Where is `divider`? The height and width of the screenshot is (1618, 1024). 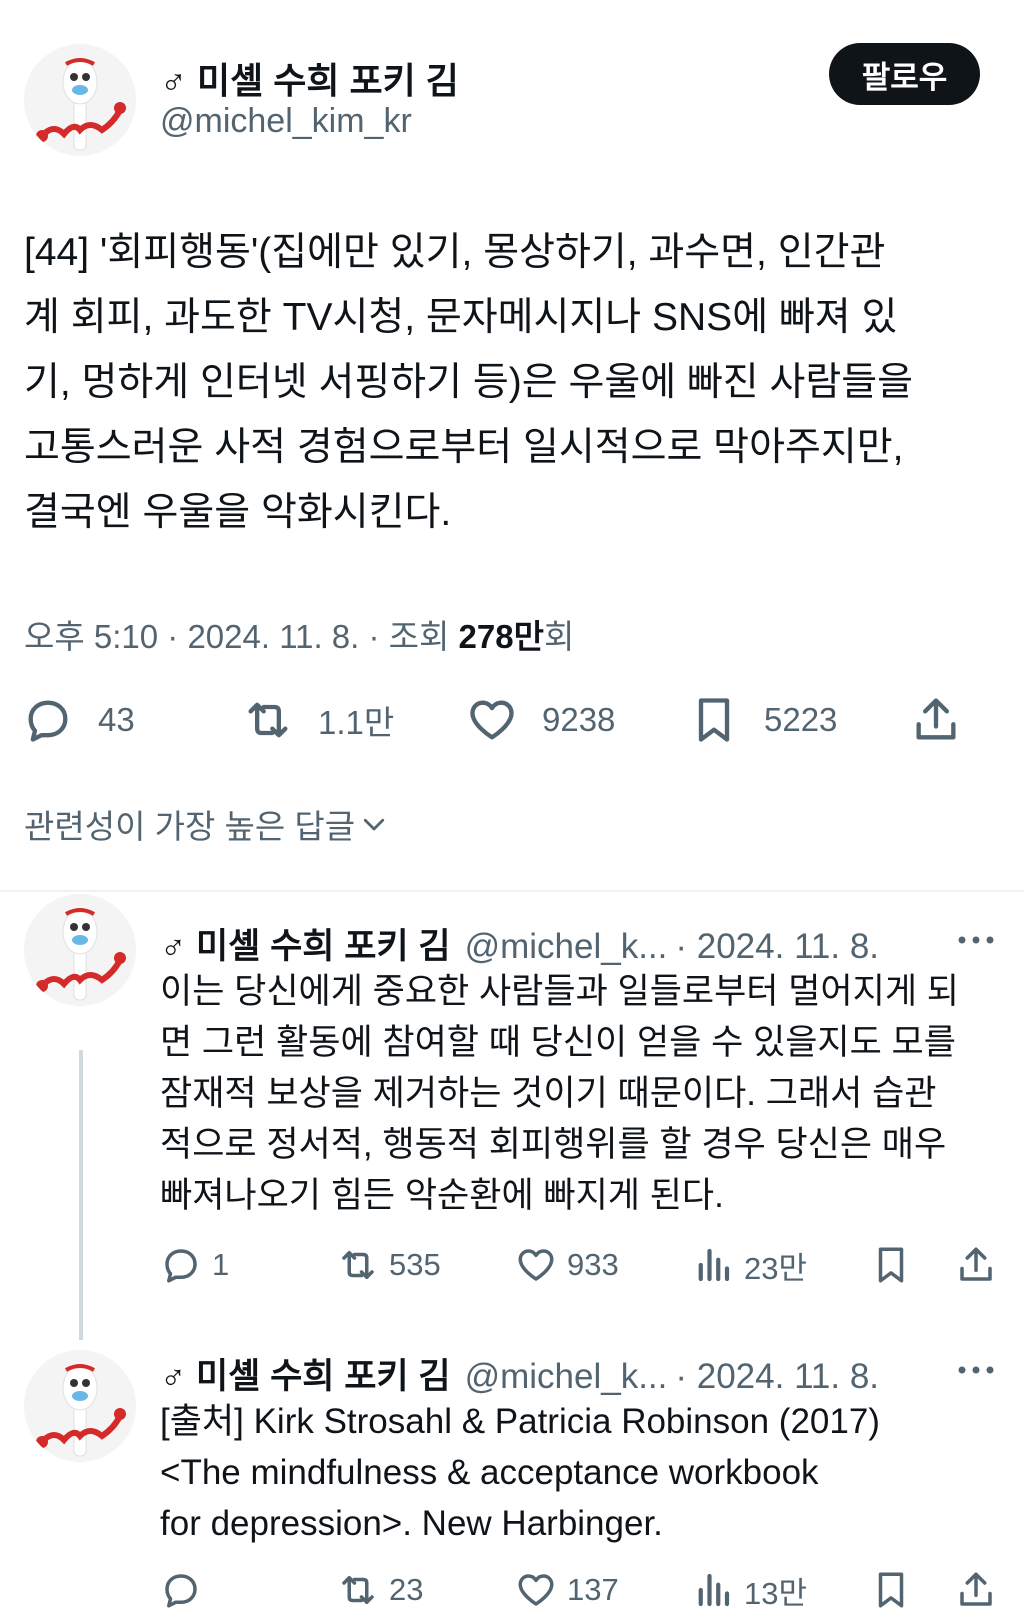
divider is located at coordinates (512, 891).